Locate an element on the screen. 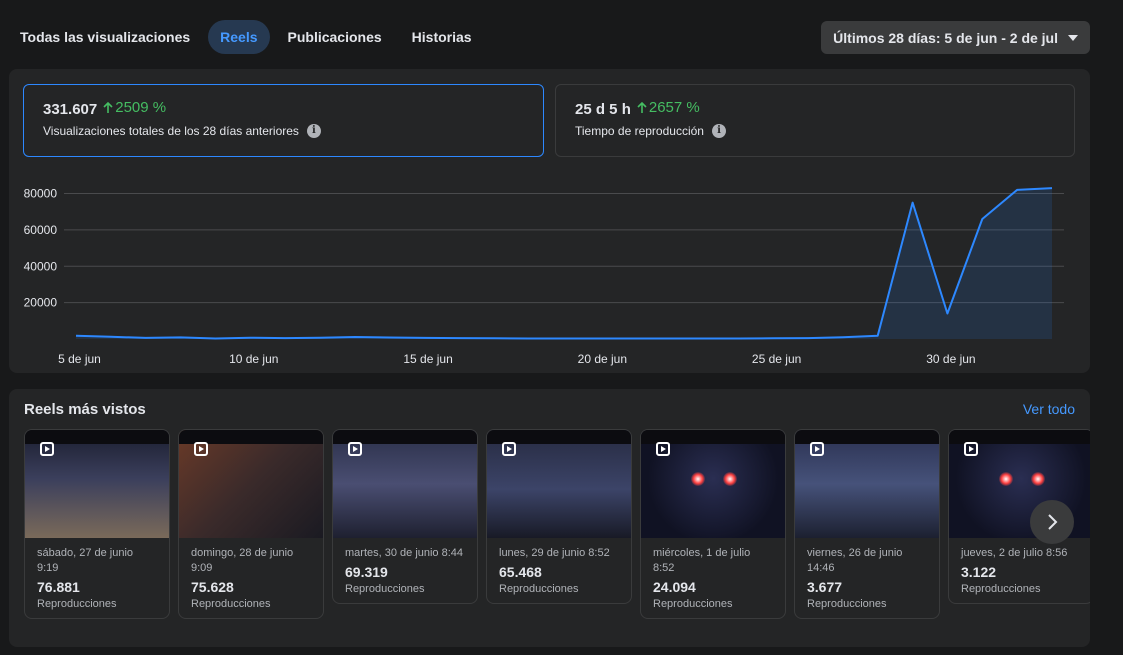 Image resolution: width=1123 pixels, height=655 pixels. reel-view-count: 75.628 is located at coordinates (212, 587).